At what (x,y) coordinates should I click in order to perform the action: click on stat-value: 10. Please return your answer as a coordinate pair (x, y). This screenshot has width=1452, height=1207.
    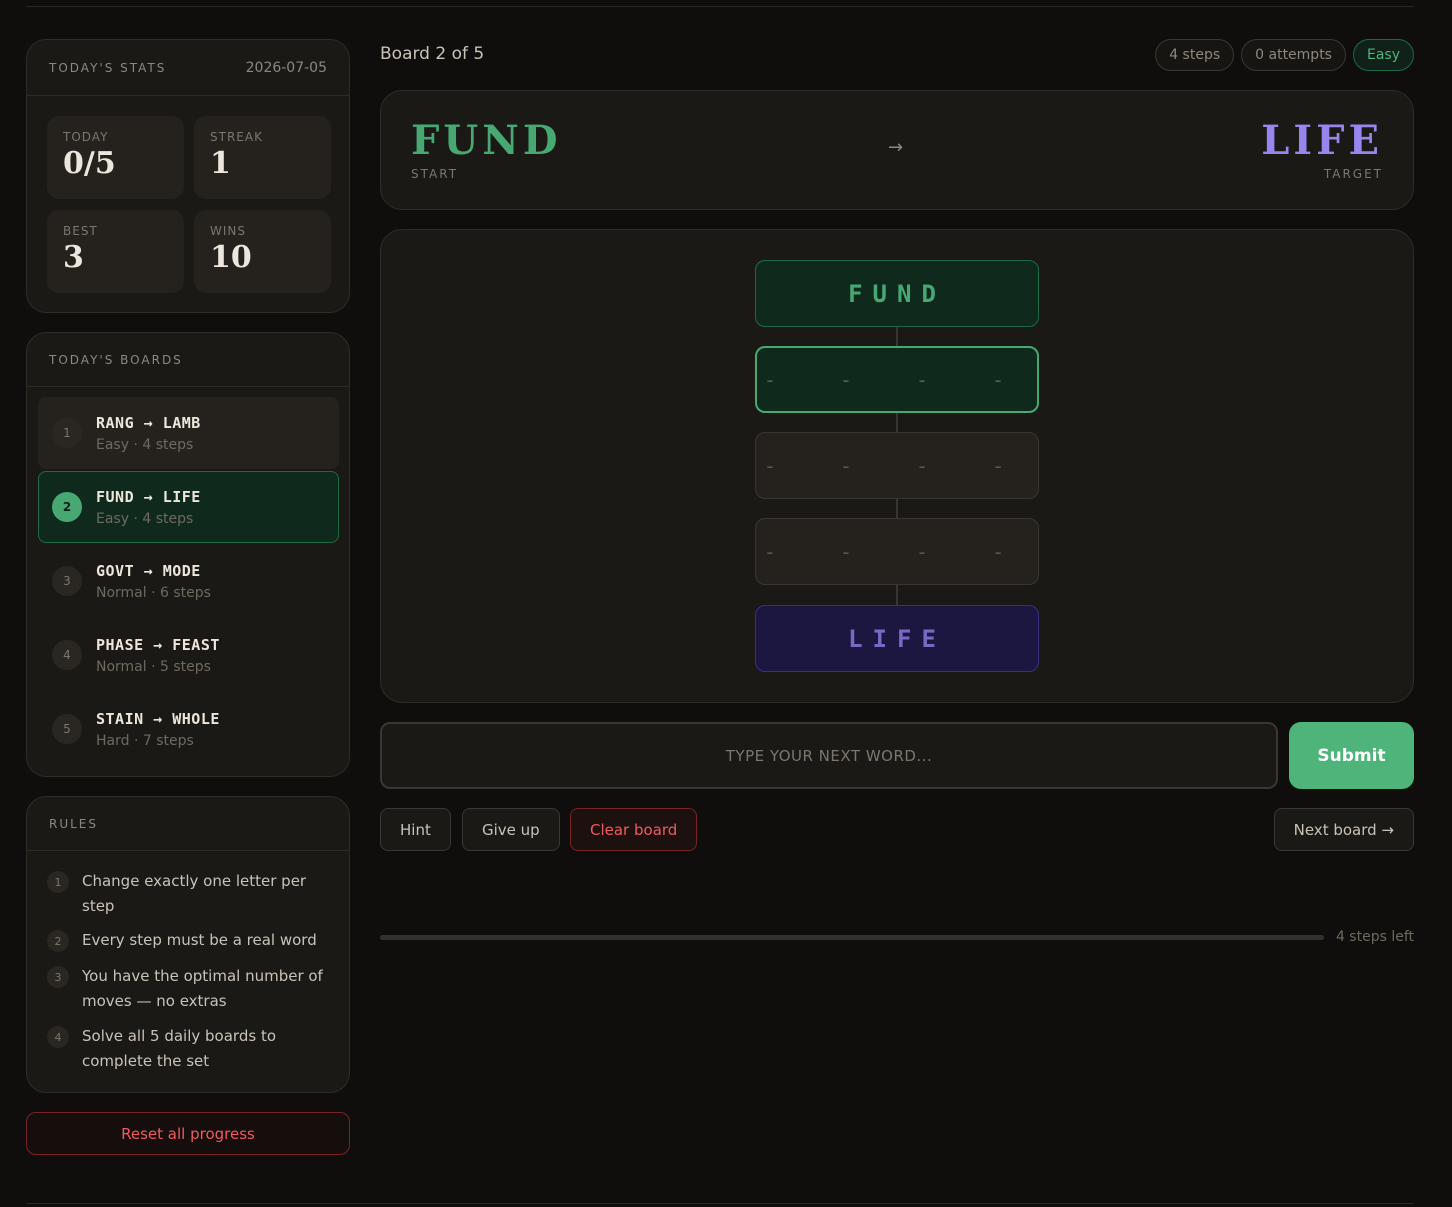
    Looking at the image, I should click on (231, 257).